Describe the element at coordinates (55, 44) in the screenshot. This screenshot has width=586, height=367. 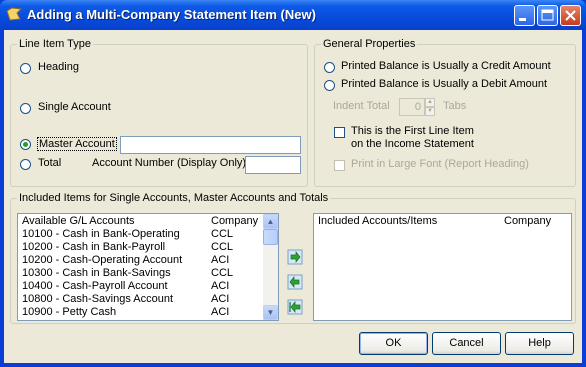
I see `line-item-type-label: Line Item Type` at that location.